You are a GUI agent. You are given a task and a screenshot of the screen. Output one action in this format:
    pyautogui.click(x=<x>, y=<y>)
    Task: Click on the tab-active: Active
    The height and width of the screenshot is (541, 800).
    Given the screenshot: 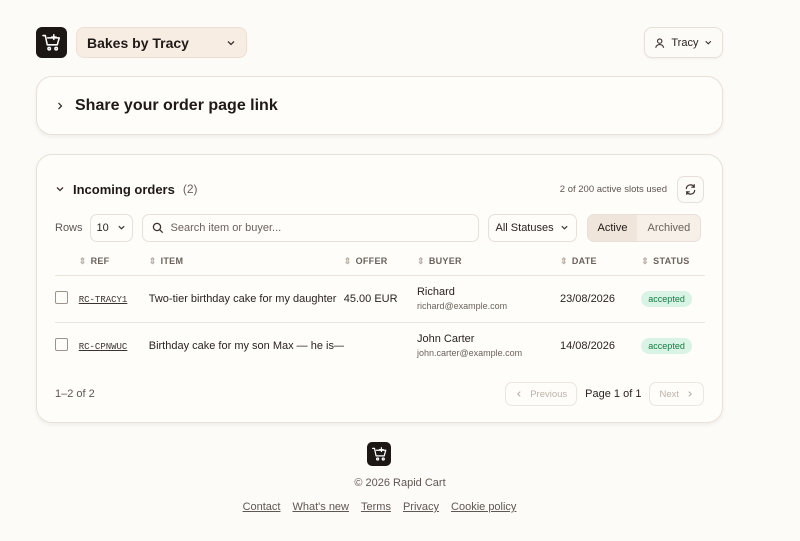 What is the action you would take?
    pyautogui.click(x=612, y=227)
    